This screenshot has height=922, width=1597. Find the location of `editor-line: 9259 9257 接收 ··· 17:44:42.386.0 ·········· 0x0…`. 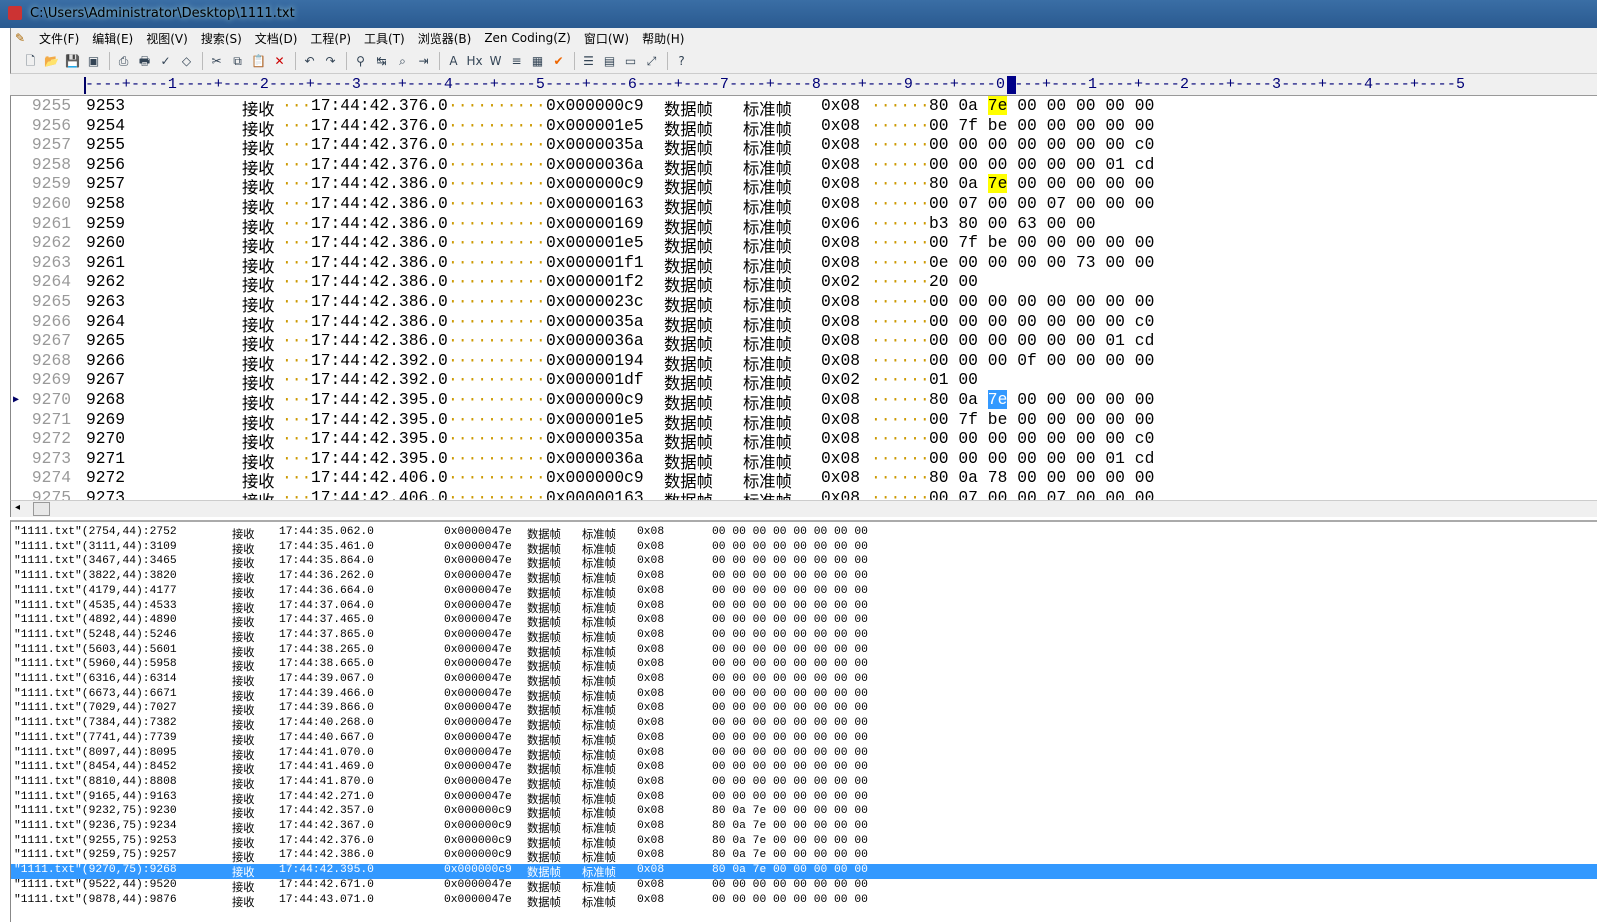

editor-line: 9259 9257 接收 ··· 17:44:42.386.0 ·········· 0x0… is located at coordinates (804, 186).